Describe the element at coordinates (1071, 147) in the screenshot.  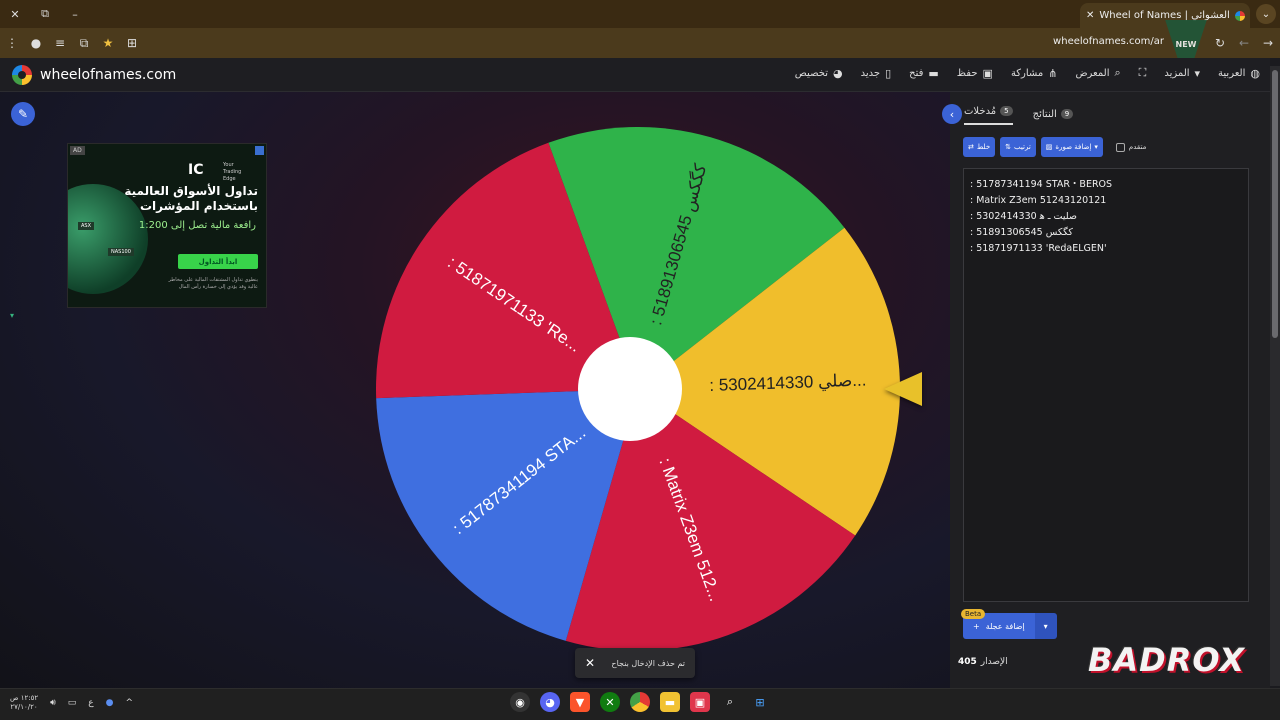
I see `add-image-button: ▨ إضافة صورة ▾` at that location.